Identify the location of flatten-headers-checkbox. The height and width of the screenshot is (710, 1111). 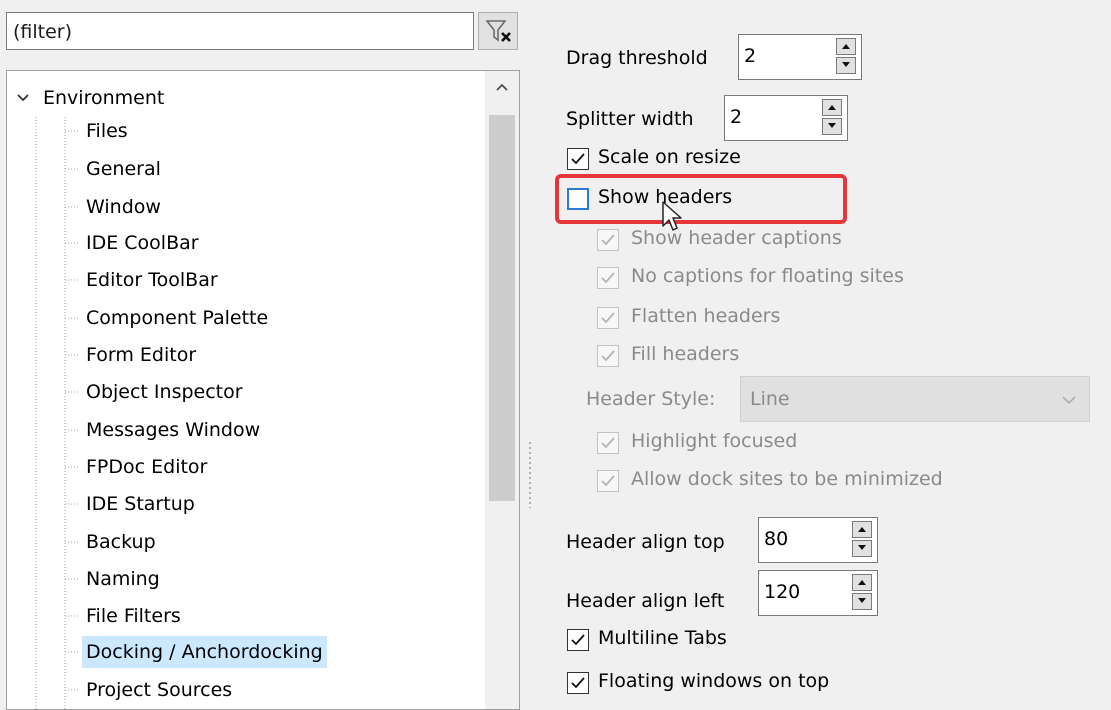
(608, 318).